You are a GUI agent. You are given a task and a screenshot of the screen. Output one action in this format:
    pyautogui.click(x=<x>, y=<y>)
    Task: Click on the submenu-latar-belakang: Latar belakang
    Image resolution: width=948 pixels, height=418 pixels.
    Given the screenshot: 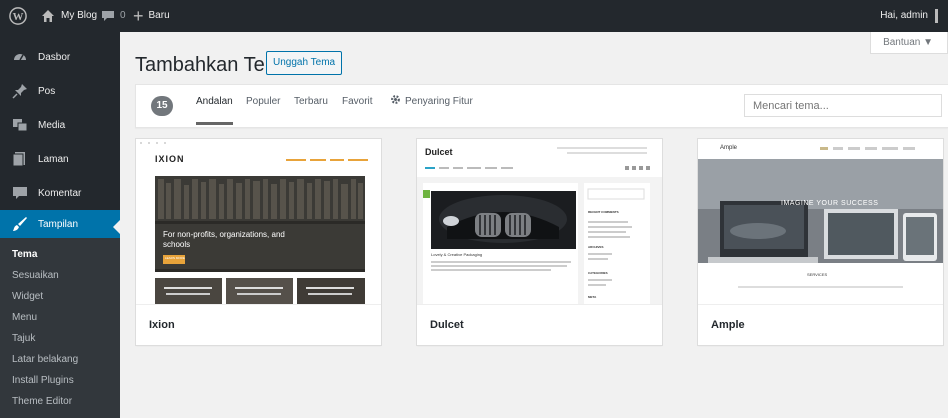 What is the action you would take?
    pyautogui.click(x=60, y=359)
    